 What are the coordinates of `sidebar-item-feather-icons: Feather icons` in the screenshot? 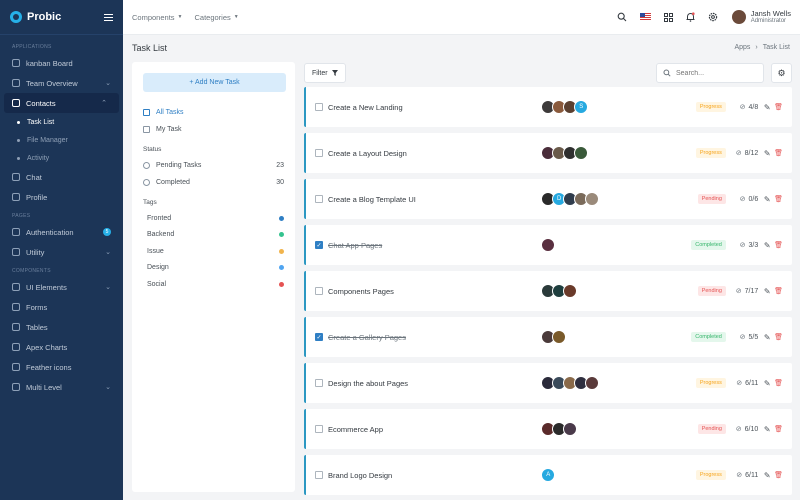 It's located at (61, 367).